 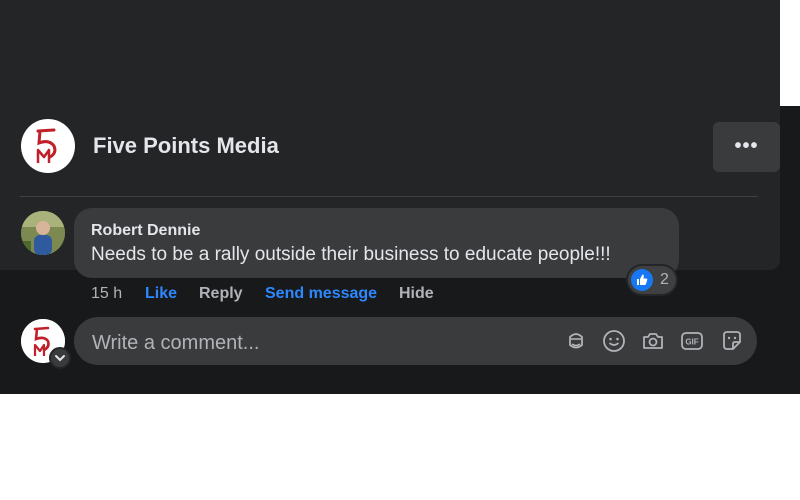 I want to click on profile-photo, so click(x=43, y=233).